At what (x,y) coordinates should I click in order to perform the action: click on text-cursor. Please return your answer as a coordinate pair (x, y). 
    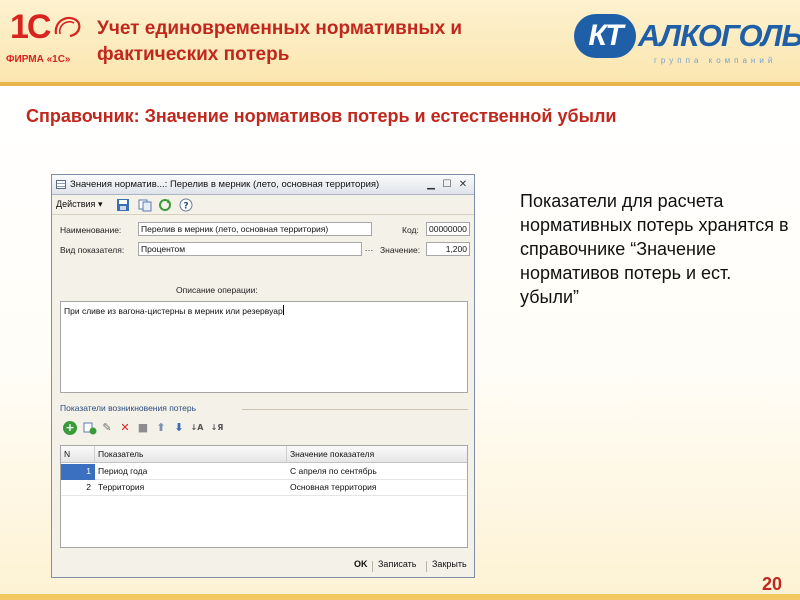
    Looking at the image, I should click on (283, 310).